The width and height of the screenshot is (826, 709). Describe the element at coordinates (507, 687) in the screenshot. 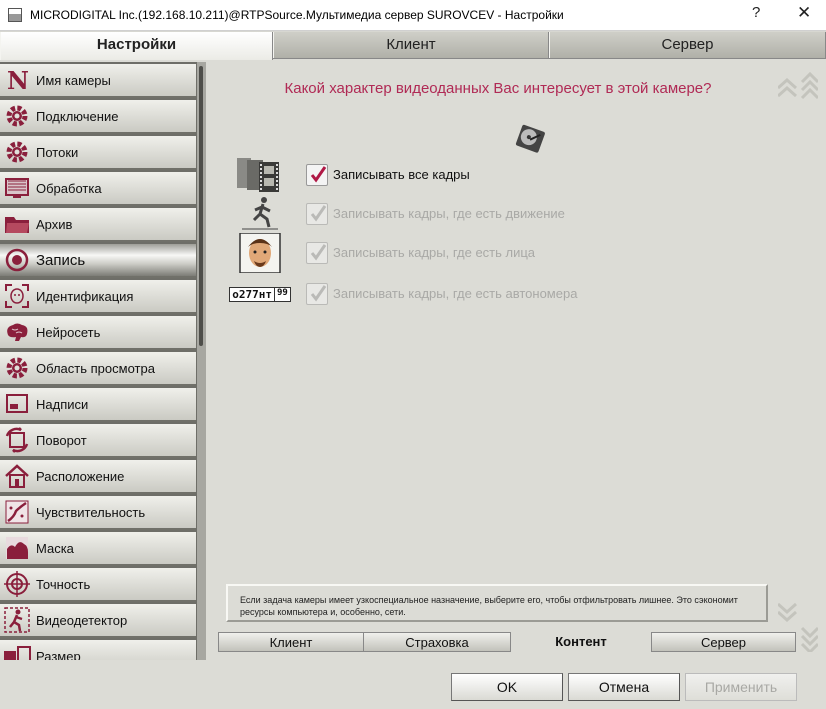

I see `ok-button: OK` at that location.